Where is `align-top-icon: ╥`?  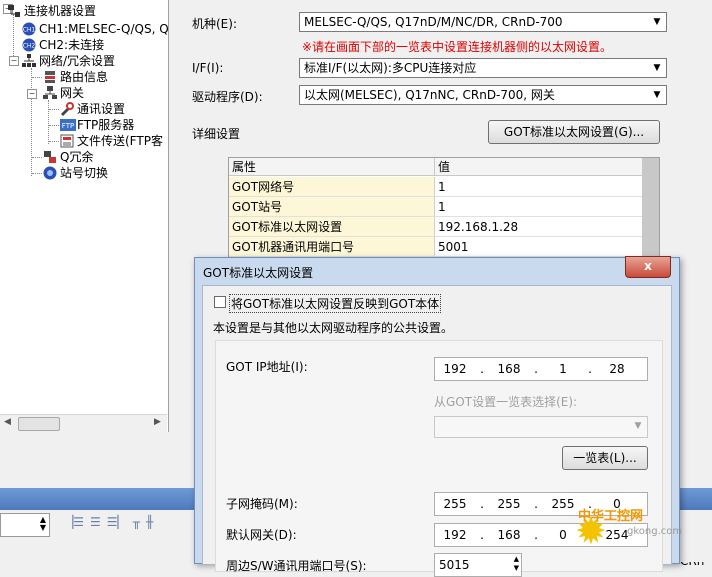
align-top-icon: ╥ is located at coordinates (136, 524).